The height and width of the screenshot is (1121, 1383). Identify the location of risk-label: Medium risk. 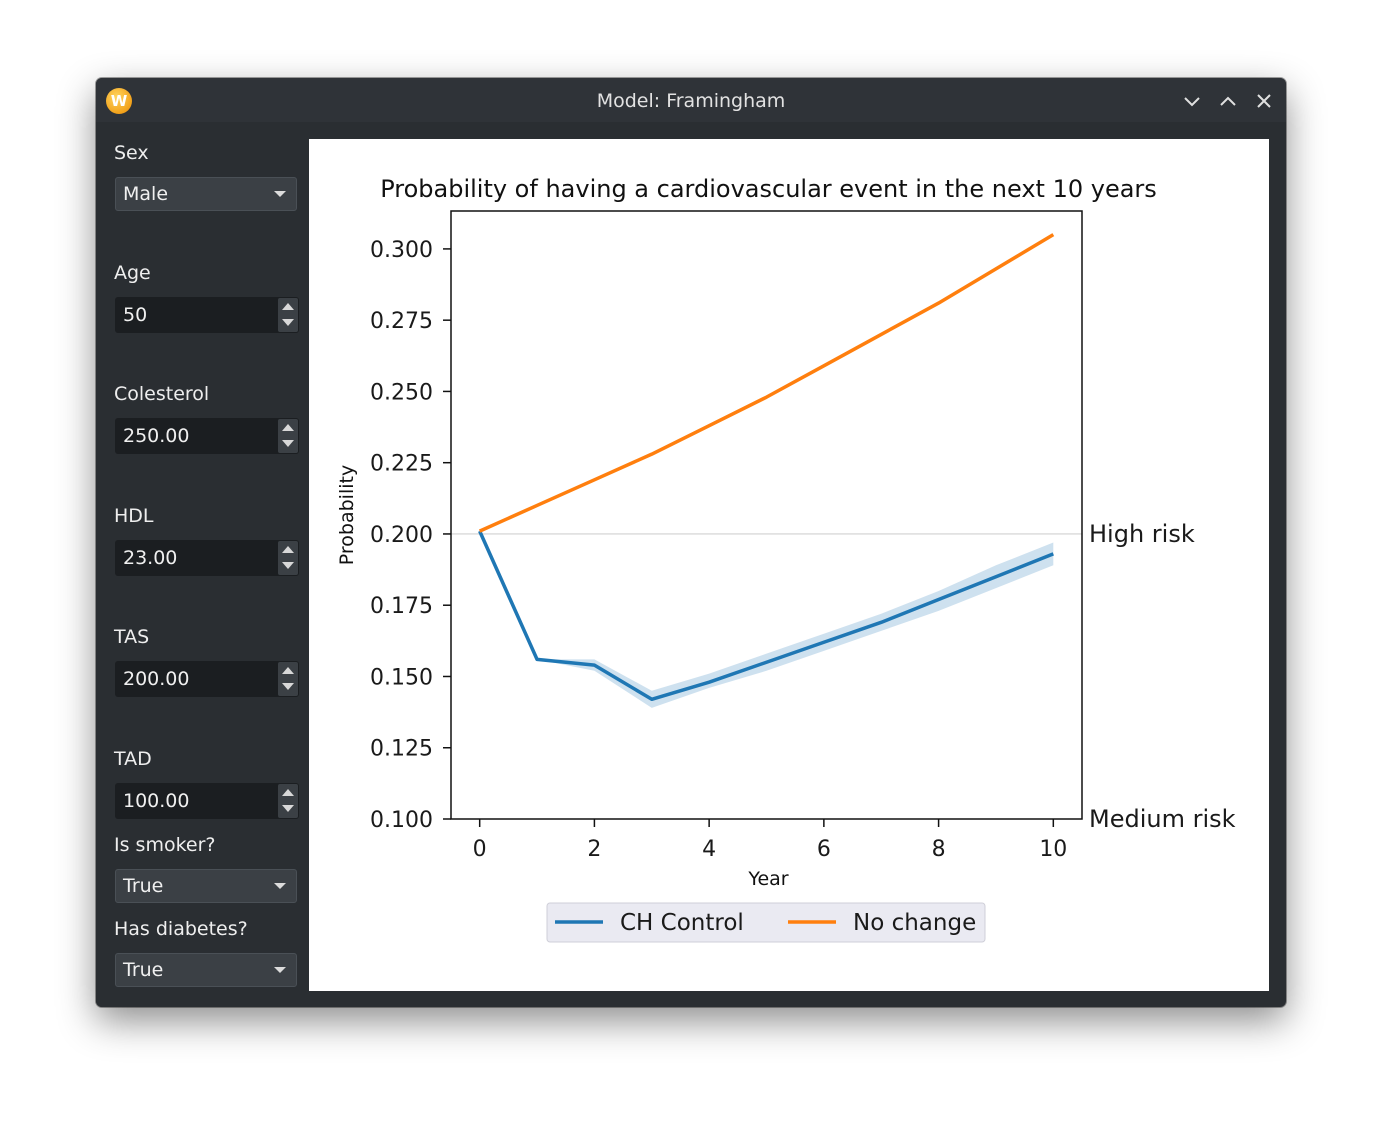
(1162, 819).